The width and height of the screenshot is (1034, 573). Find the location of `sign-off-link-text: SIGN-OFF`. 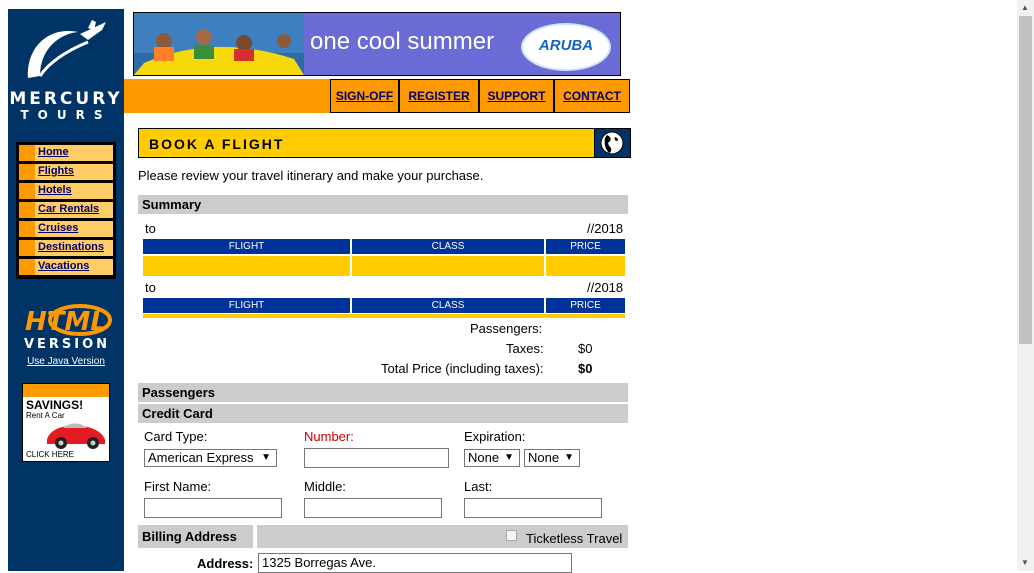

sign-off-link-text: SIGN-OFF is located at coordinates (364, 96).